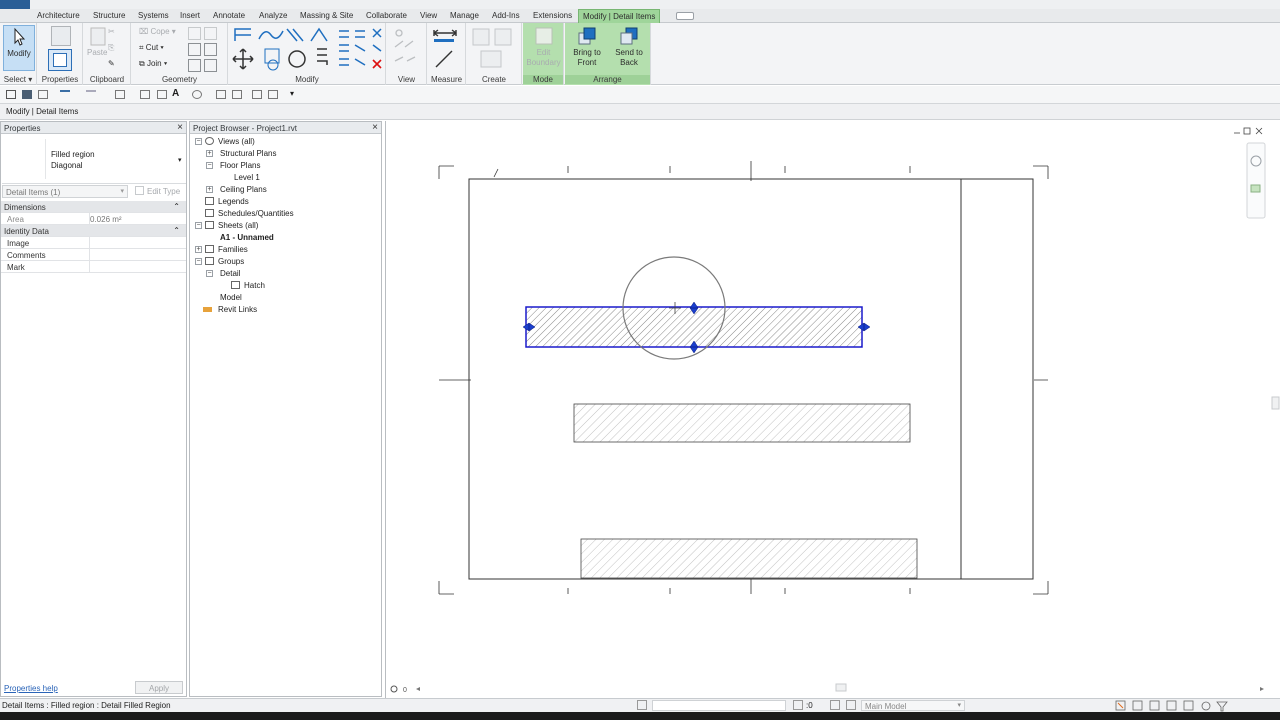 This screenshot has height=720, width=1280. I want to click on aligned-dimension-icon, so click(145, 94).